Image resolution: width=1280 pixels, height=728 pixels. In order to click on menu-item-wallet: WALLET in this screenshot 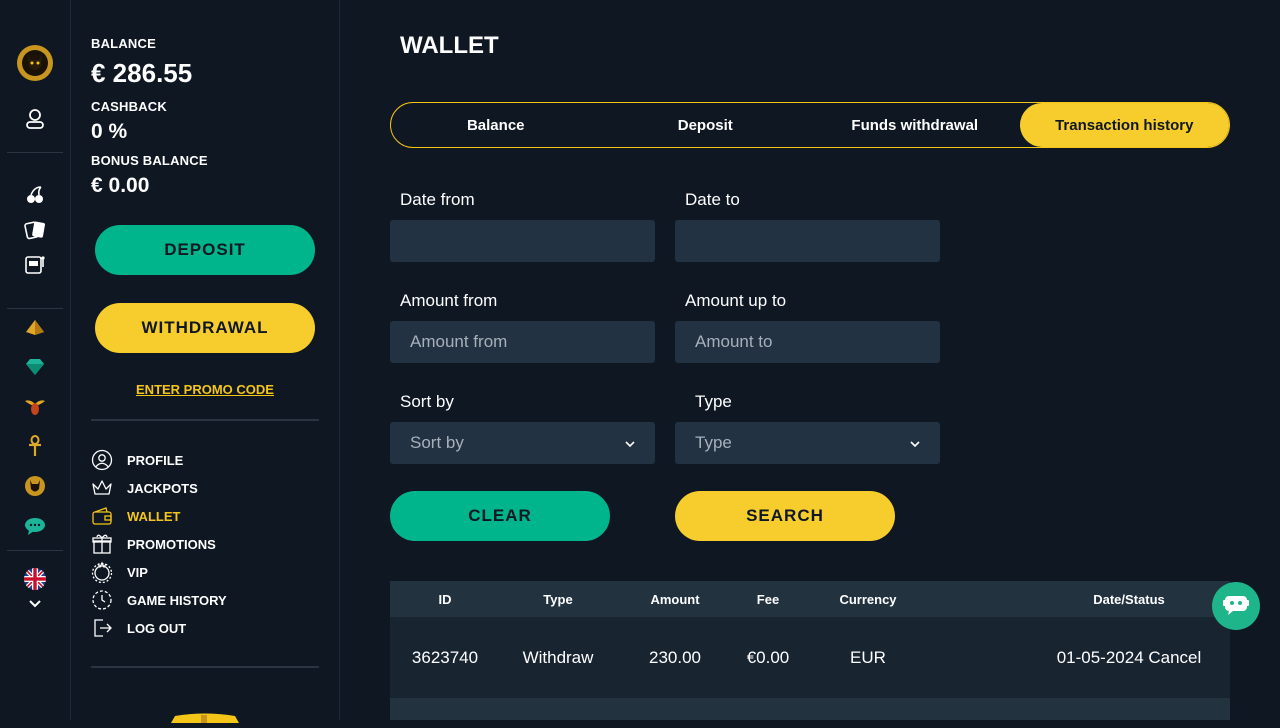, I will do `click(135, 516)`.